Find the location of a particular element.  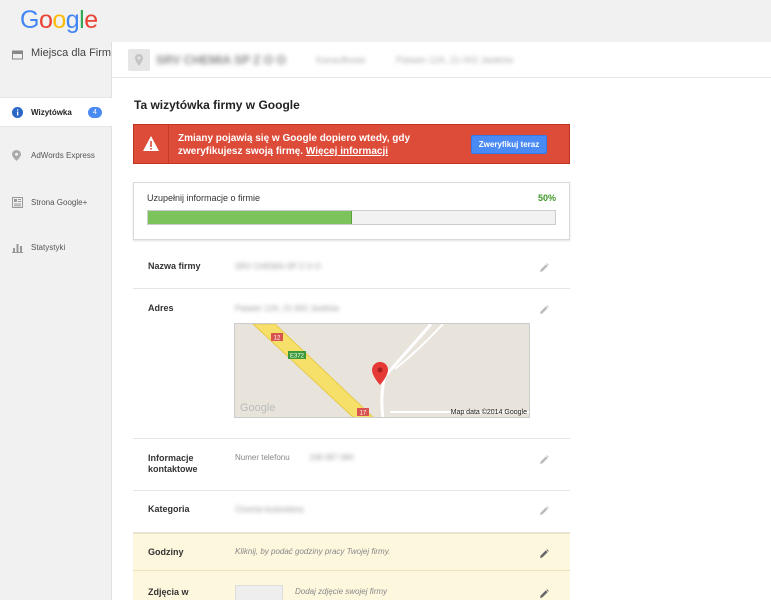

page-title: Ta wizytówka firmy w Google is located at coordinates (217, 105).